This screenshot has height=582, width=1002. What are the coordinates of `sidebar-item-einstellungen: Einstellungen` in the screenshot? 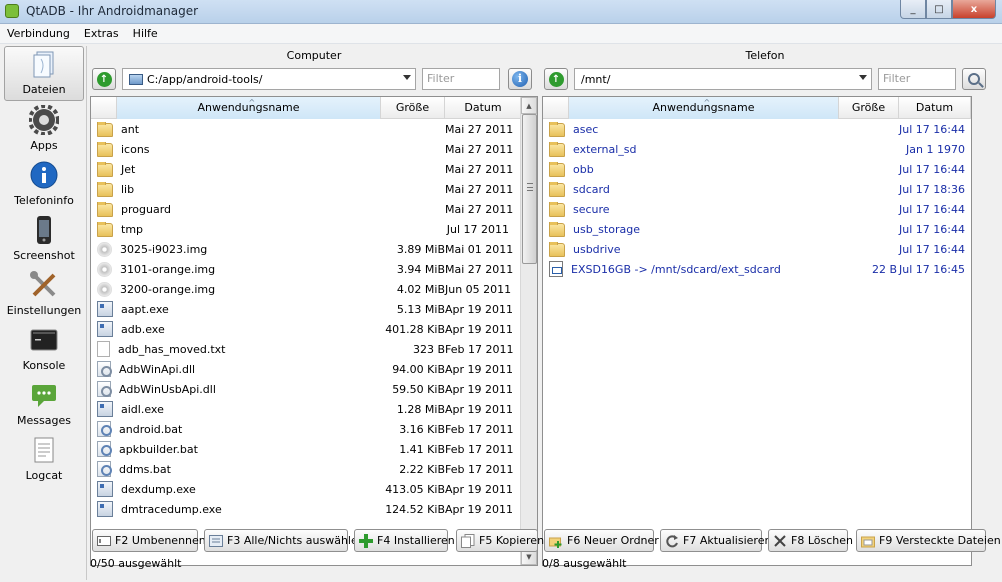 It's located at (44, 293).